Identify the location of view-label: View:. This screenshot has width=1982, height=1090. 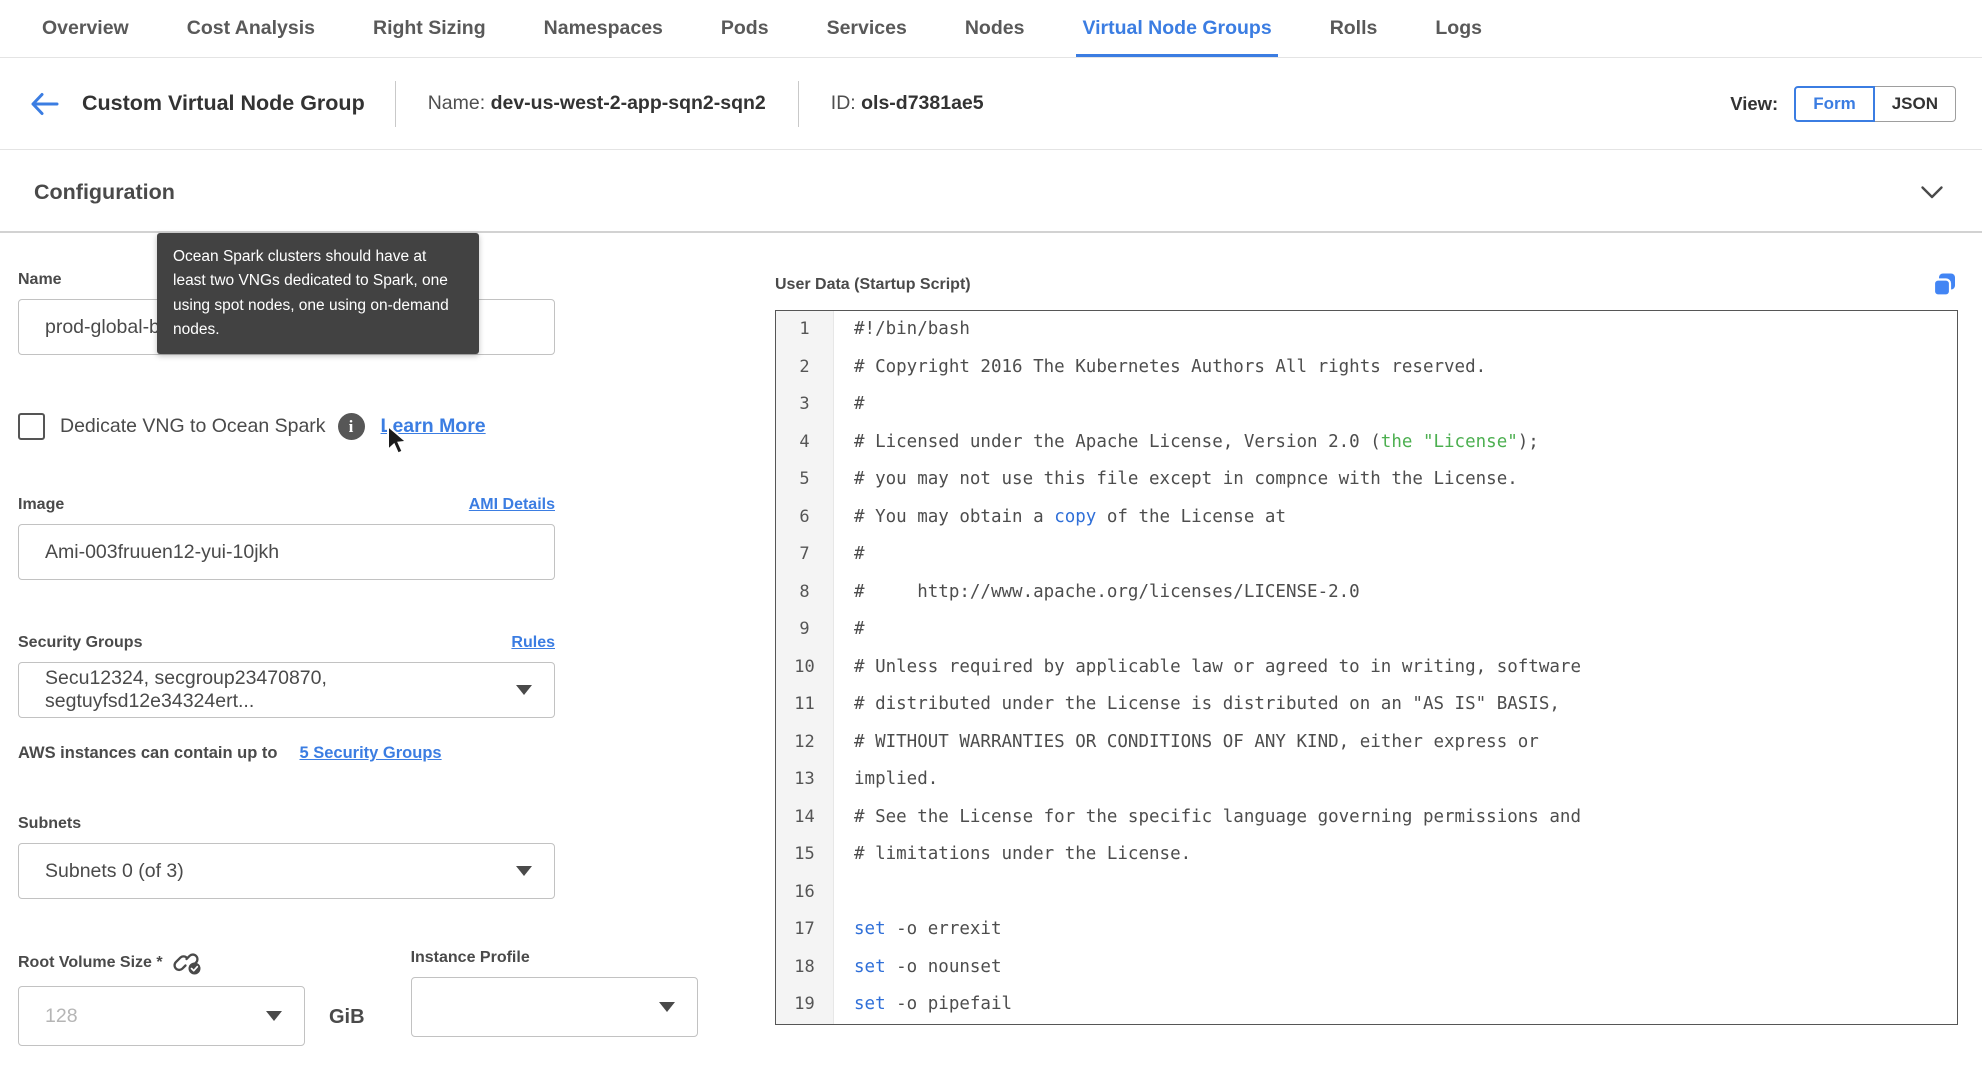
(1754, 103).